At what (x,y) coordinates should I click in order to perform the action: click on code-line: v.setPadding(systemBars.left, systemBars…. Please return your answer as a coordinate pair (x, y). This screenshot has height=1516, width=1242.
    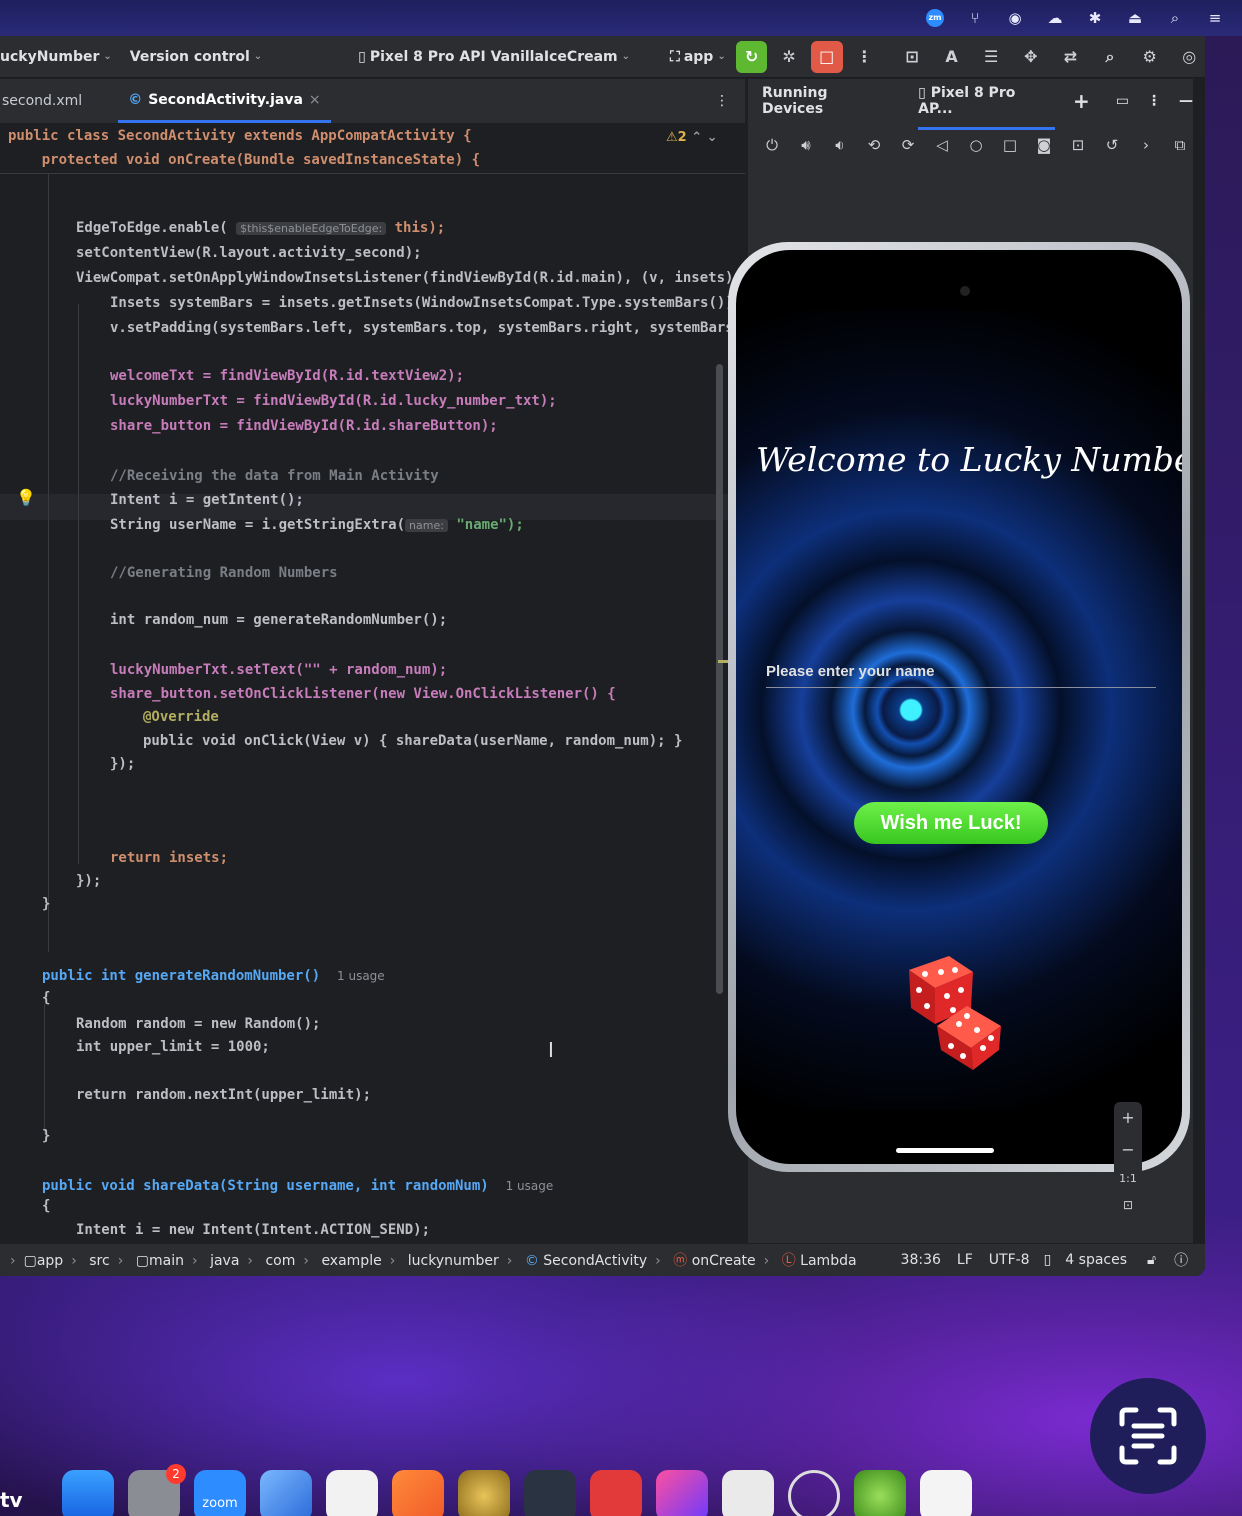
    Looking at the image, I should click on (422, 328).